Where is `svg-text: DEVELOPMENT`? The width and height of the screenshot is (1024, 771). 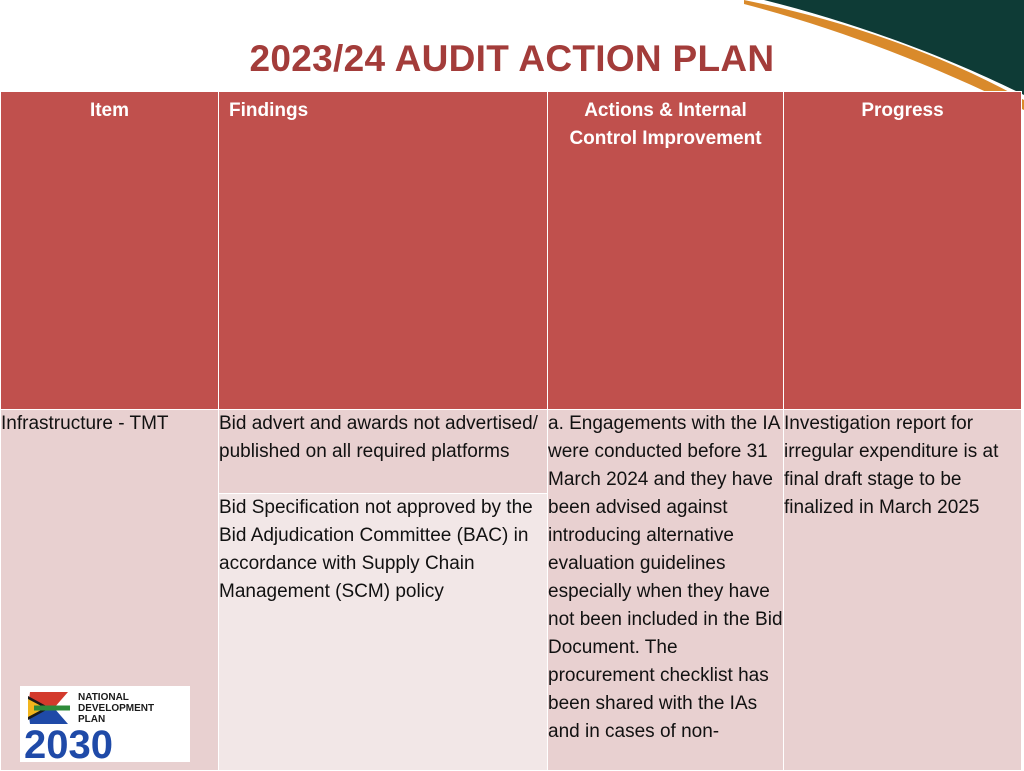
svg-text: DEVELOPMENT is located at coordinates (116, 708).